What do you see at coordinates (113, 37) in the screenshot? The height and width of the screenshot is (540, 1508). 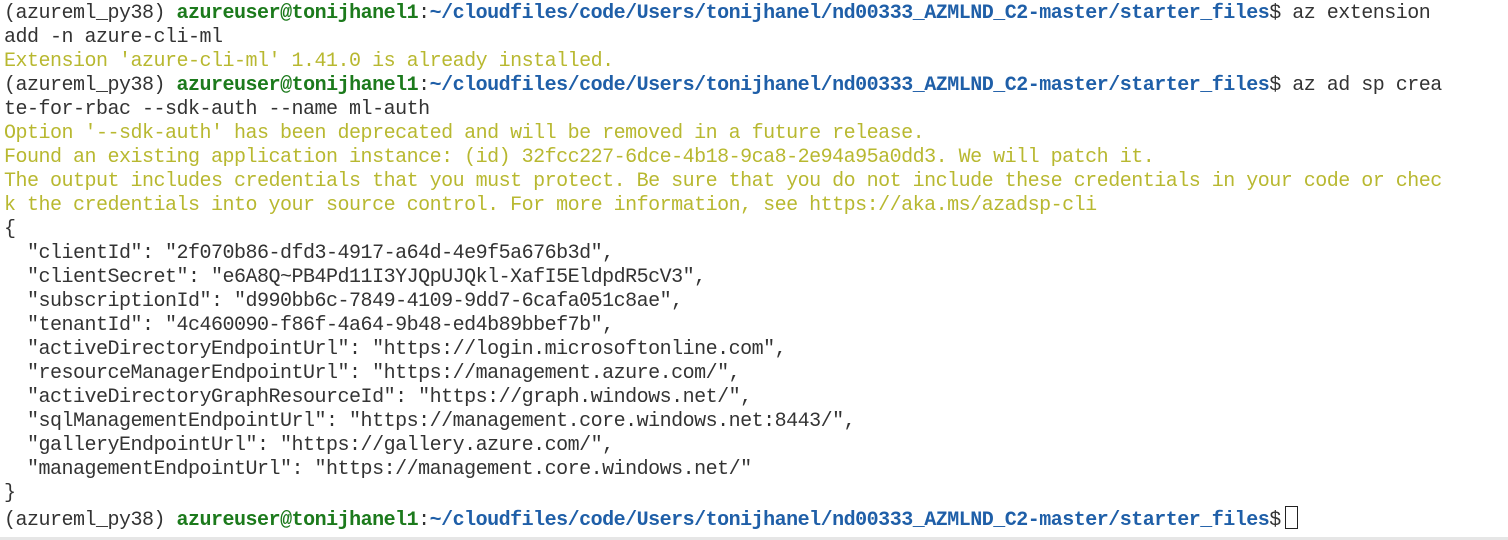 I see `command-continuation-1: add -n azure-cli-ml` at bounding box center [113, 37].